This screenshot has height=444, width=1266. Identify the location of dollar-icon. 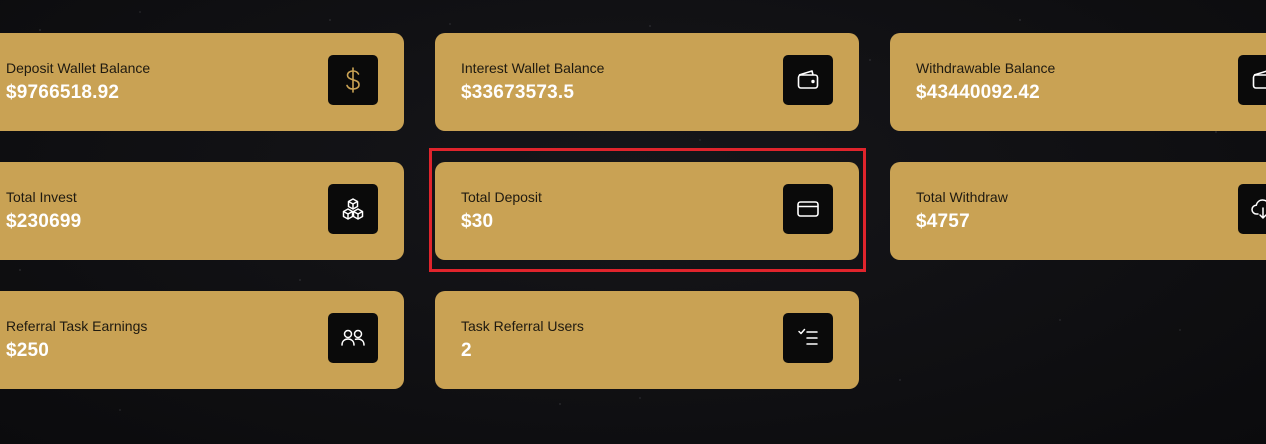
(353, 80).